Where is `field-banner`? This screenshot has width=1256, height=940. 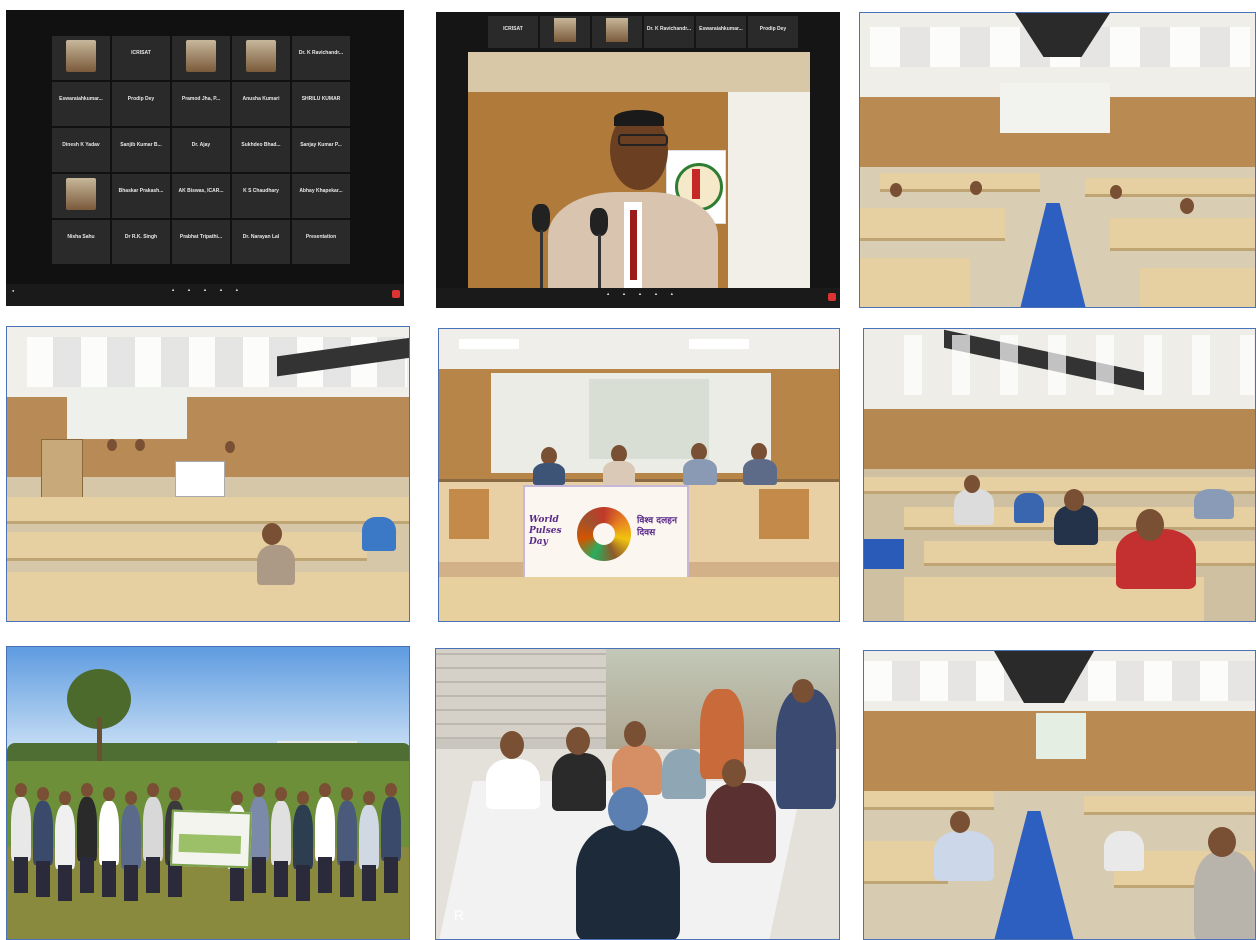 field-banner is located at coordinates (211, 839).